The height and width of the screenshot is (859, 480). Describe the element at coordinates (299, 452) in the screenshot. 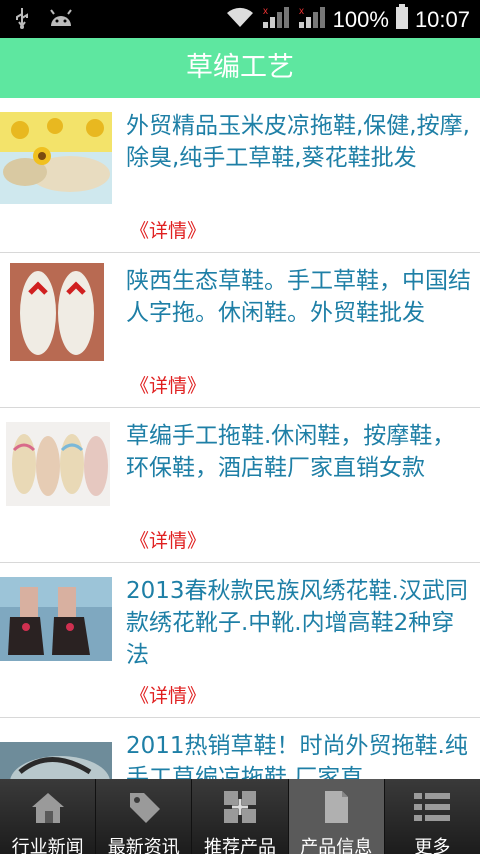

I see `item-title: 草编手工拖鞋.休闲鞋，按摩鞋，环保鞋，酒店鞋厂家直销女款` at that location.